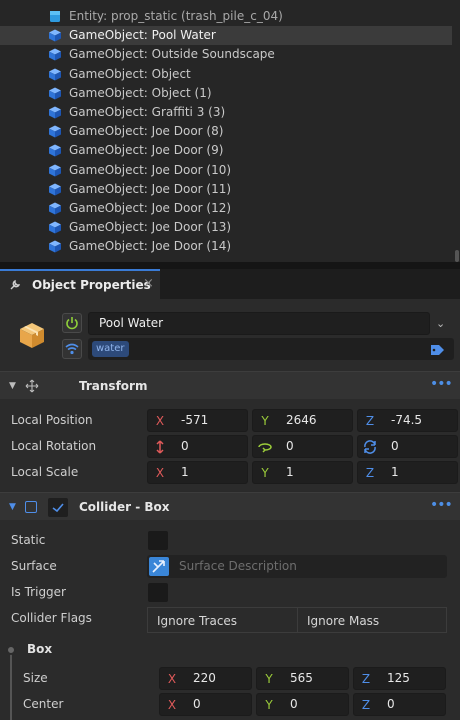 The width and height of the screenshot is (460, 720). What do you see at coordinates (32, 386) in the screenshot?
I see `transform-move-icon` at bounding box center [32, 386].